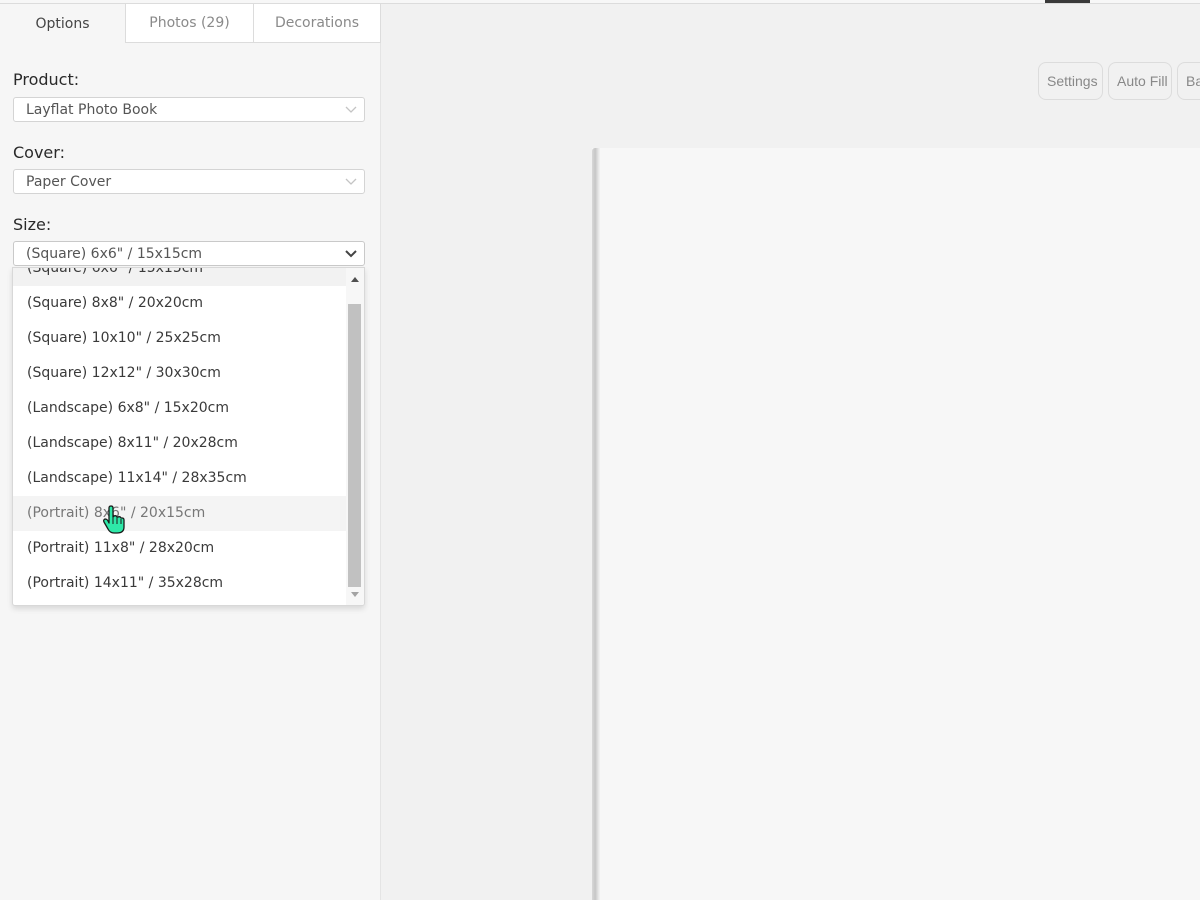 Image resolution: width=1200 pixels, height=900 pixels. I want to click on size-option: (Portrait) 14x11" / 35x28cm, so click(180, 583).